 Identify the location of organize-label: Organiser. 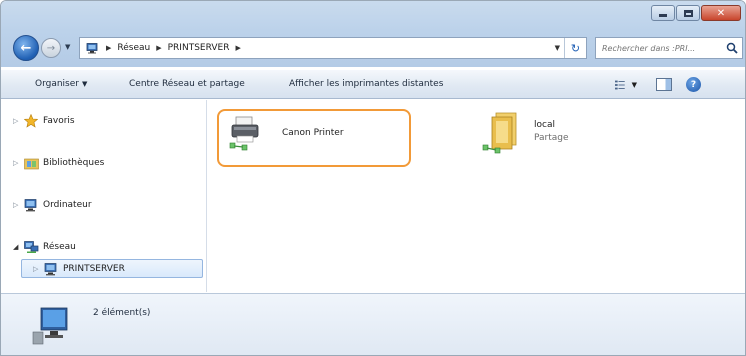
(57, 84).